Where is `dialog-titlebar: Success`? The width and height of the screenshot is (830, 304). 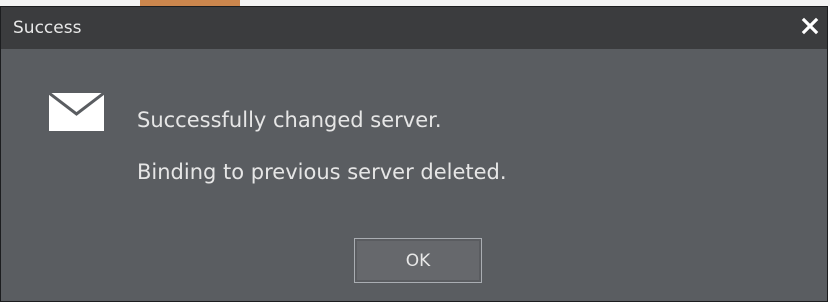 dialog-titlebar: Success is located at coordinates (414, 28).